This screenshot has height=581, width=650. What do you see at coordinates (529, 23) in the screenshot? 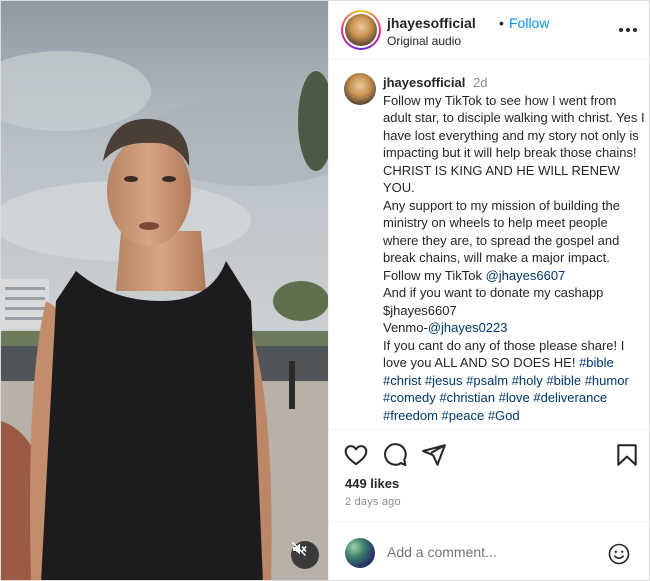
I see `follow-button: Follow` at bounding box center [529, 23].